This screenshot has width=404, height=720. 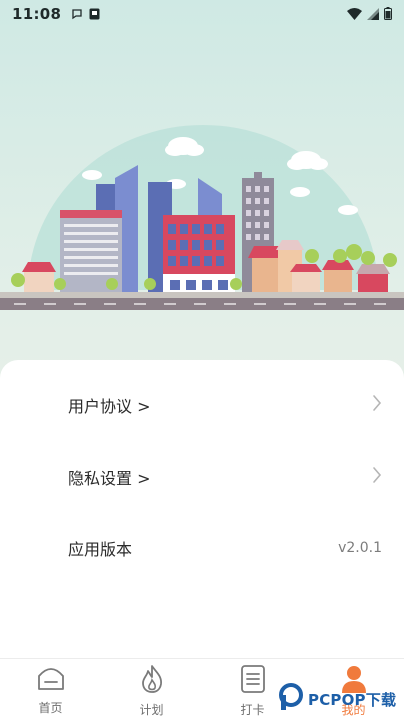 What do you see at coordinates (152, 681) in the screenshot?
I see `flame-icon` at bounding box center [152, 681].